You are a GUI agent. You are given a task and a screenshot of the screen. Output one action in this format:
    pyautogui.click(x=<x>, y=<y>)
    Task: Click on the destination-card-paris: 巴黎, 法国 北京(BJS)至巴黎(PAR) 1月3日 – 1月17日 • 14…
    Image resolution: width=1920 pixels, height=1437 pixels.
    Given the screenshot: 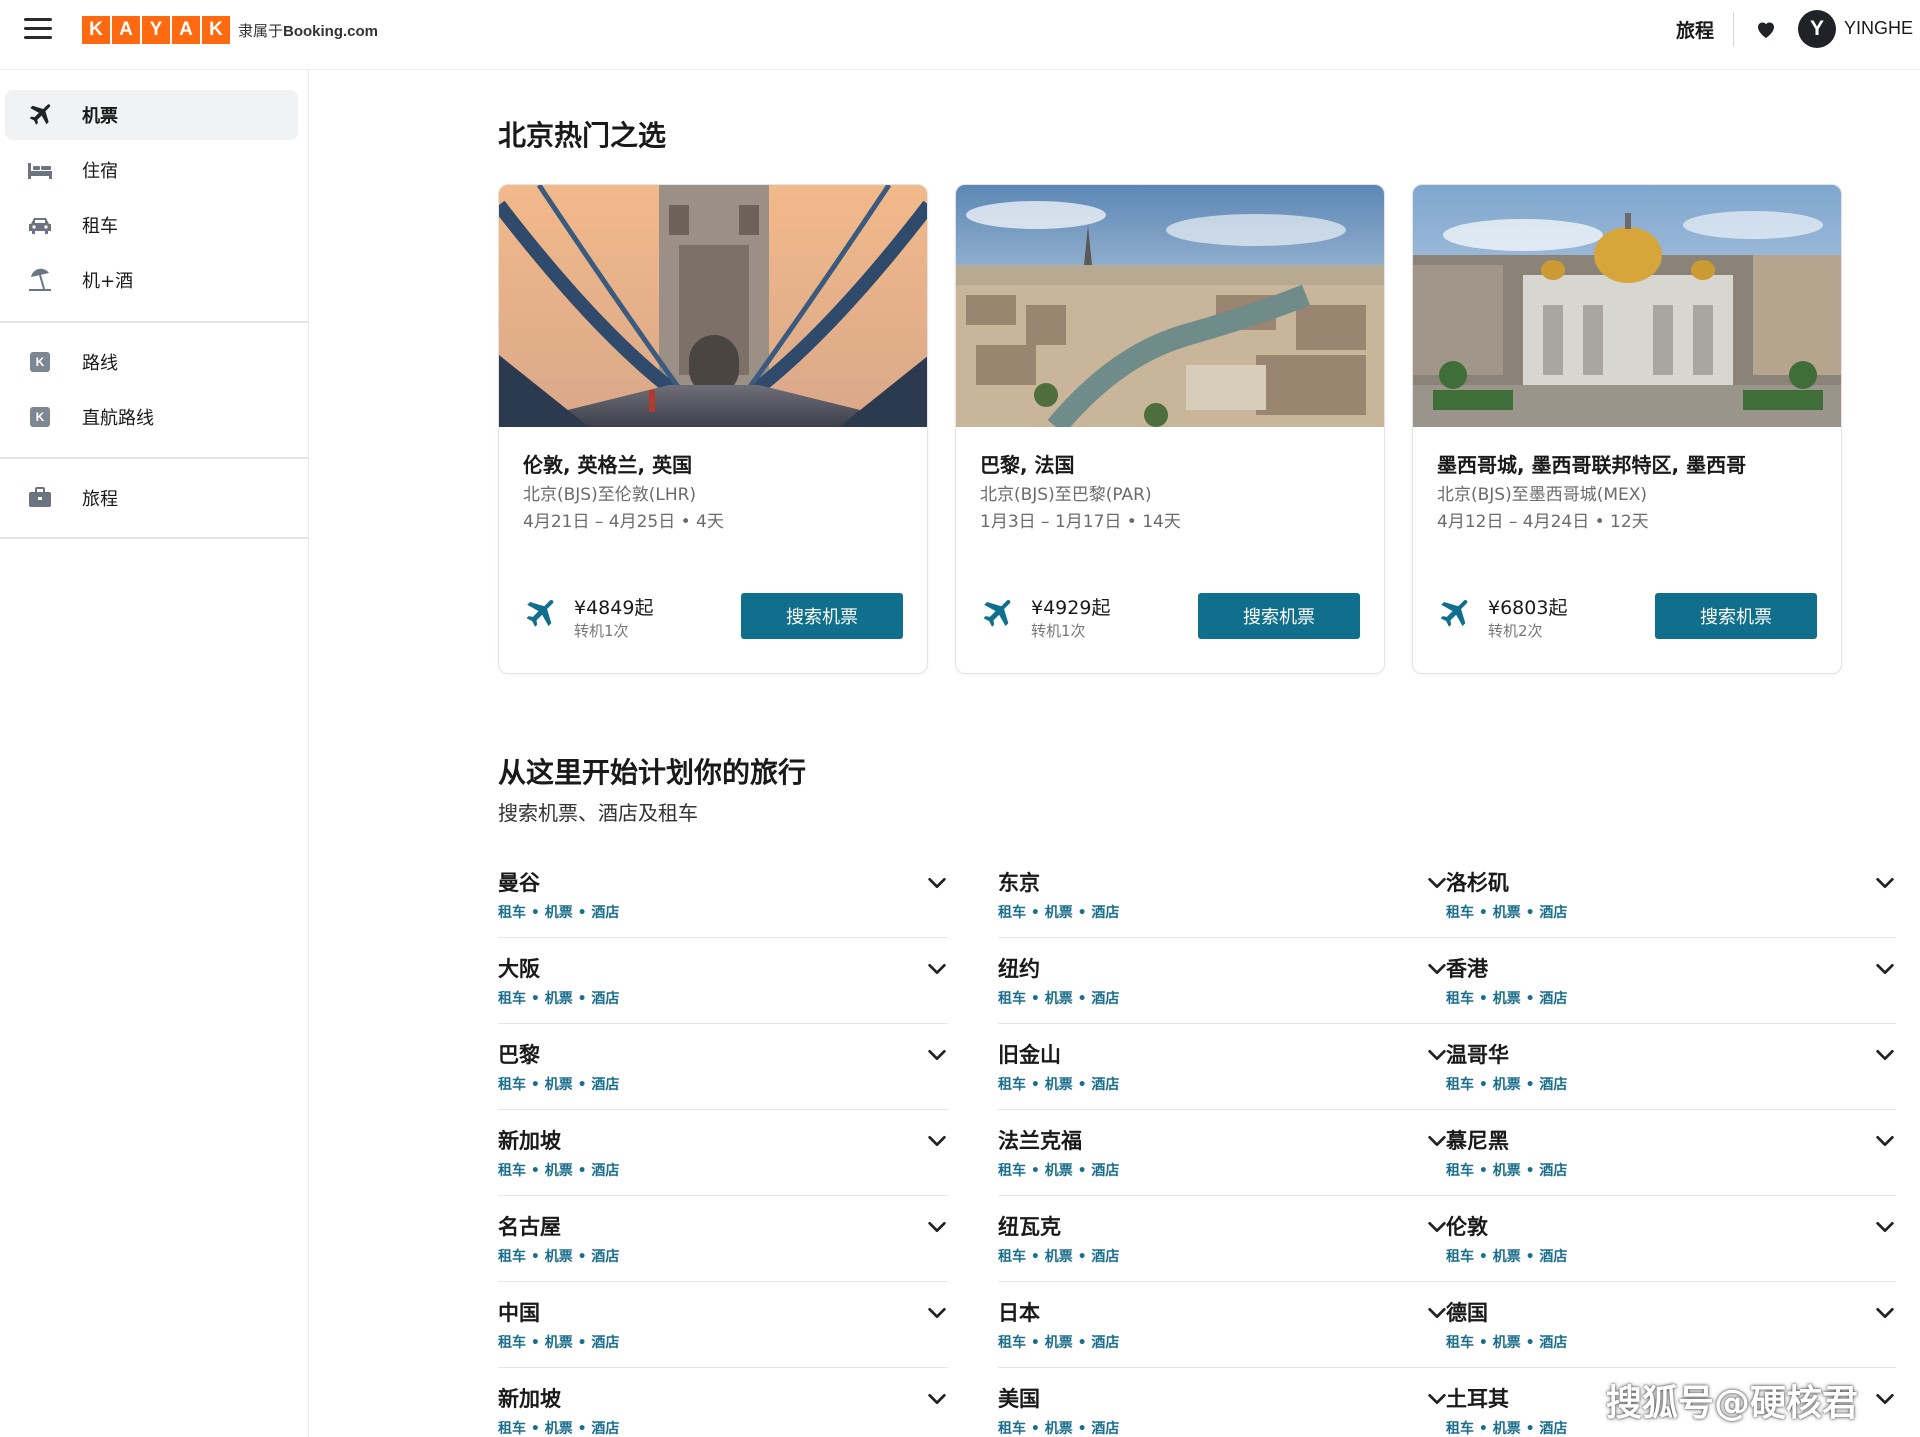 What is the action you would take?
    pyautogui.click(x=1170, y=429)
    